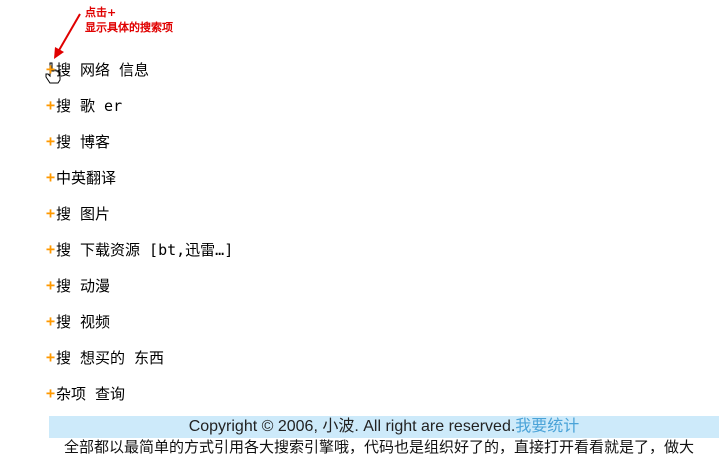 The image size is (719, 456). Describe the element at coordinates (144, 249) in the screenshot. I see `menu-item-label: 搜 下载资源 [bt,迅雷…]` at that location.